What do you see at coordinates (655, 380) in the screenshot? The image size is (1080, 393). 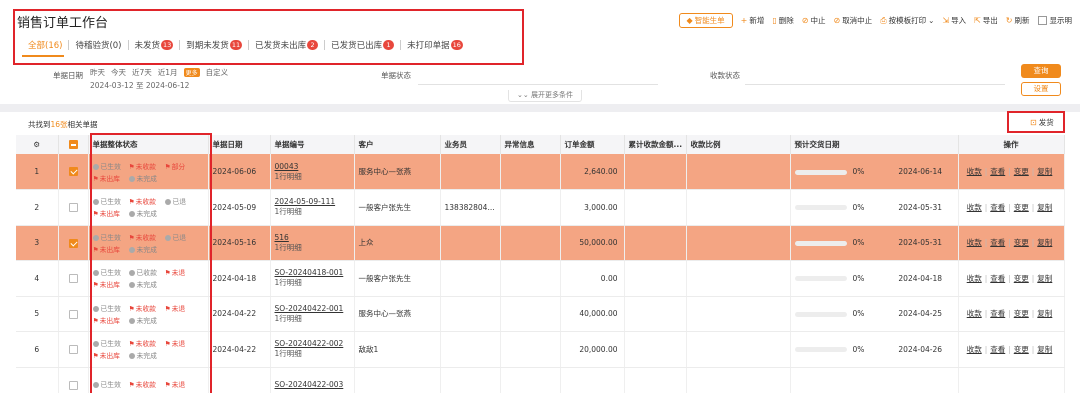 I see `collected-cell` at bounding box center [655, 380].